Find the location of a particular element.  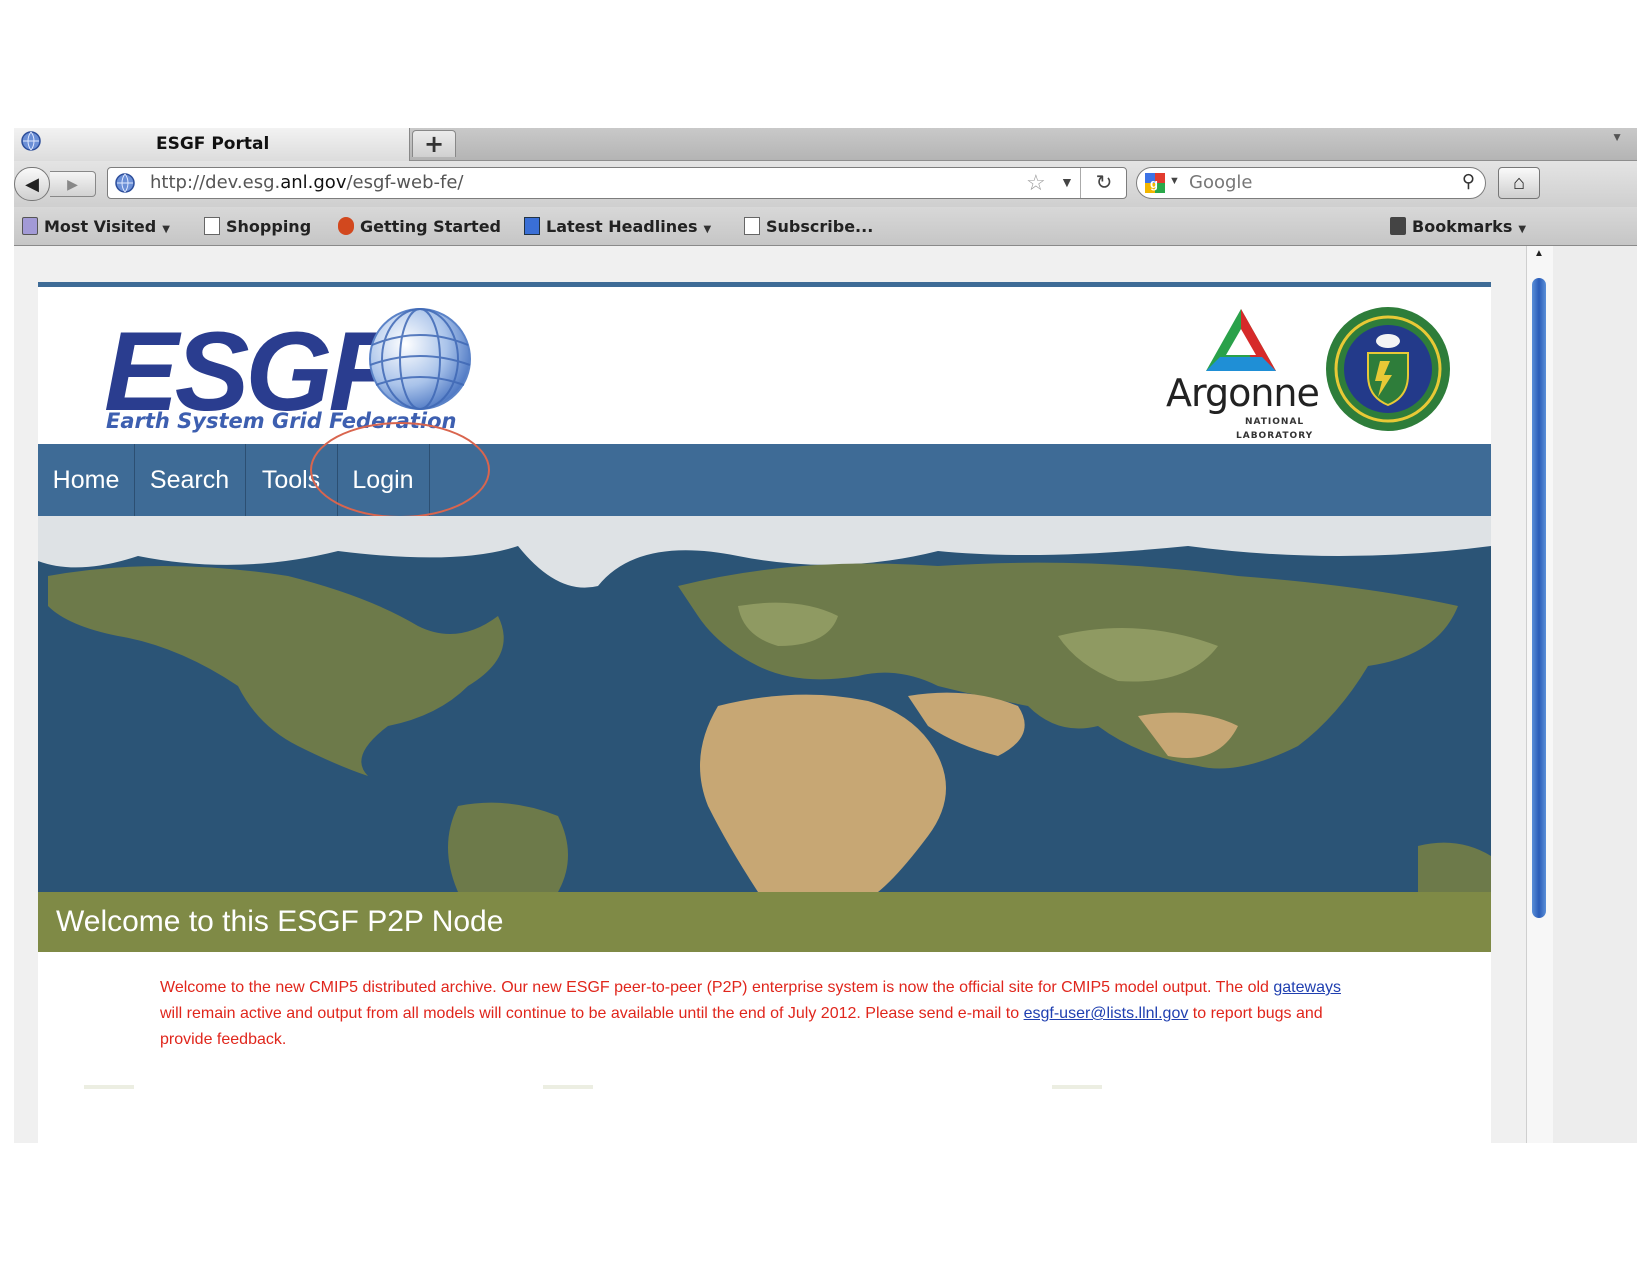

forward-button: ▶ is located at coordinates (73, 184).